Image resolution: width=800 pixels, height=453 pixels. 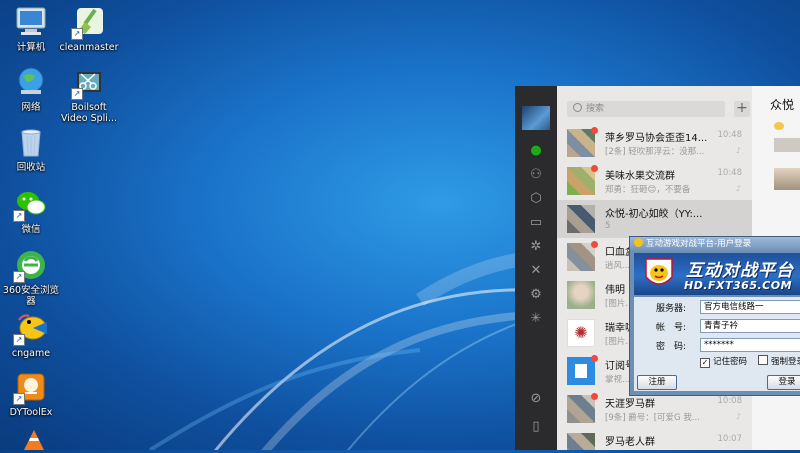 What do you see at coordinates (581, 333) in the screenshot?
I see `contact-avatar: ✺` at bounding box center [581, 333].